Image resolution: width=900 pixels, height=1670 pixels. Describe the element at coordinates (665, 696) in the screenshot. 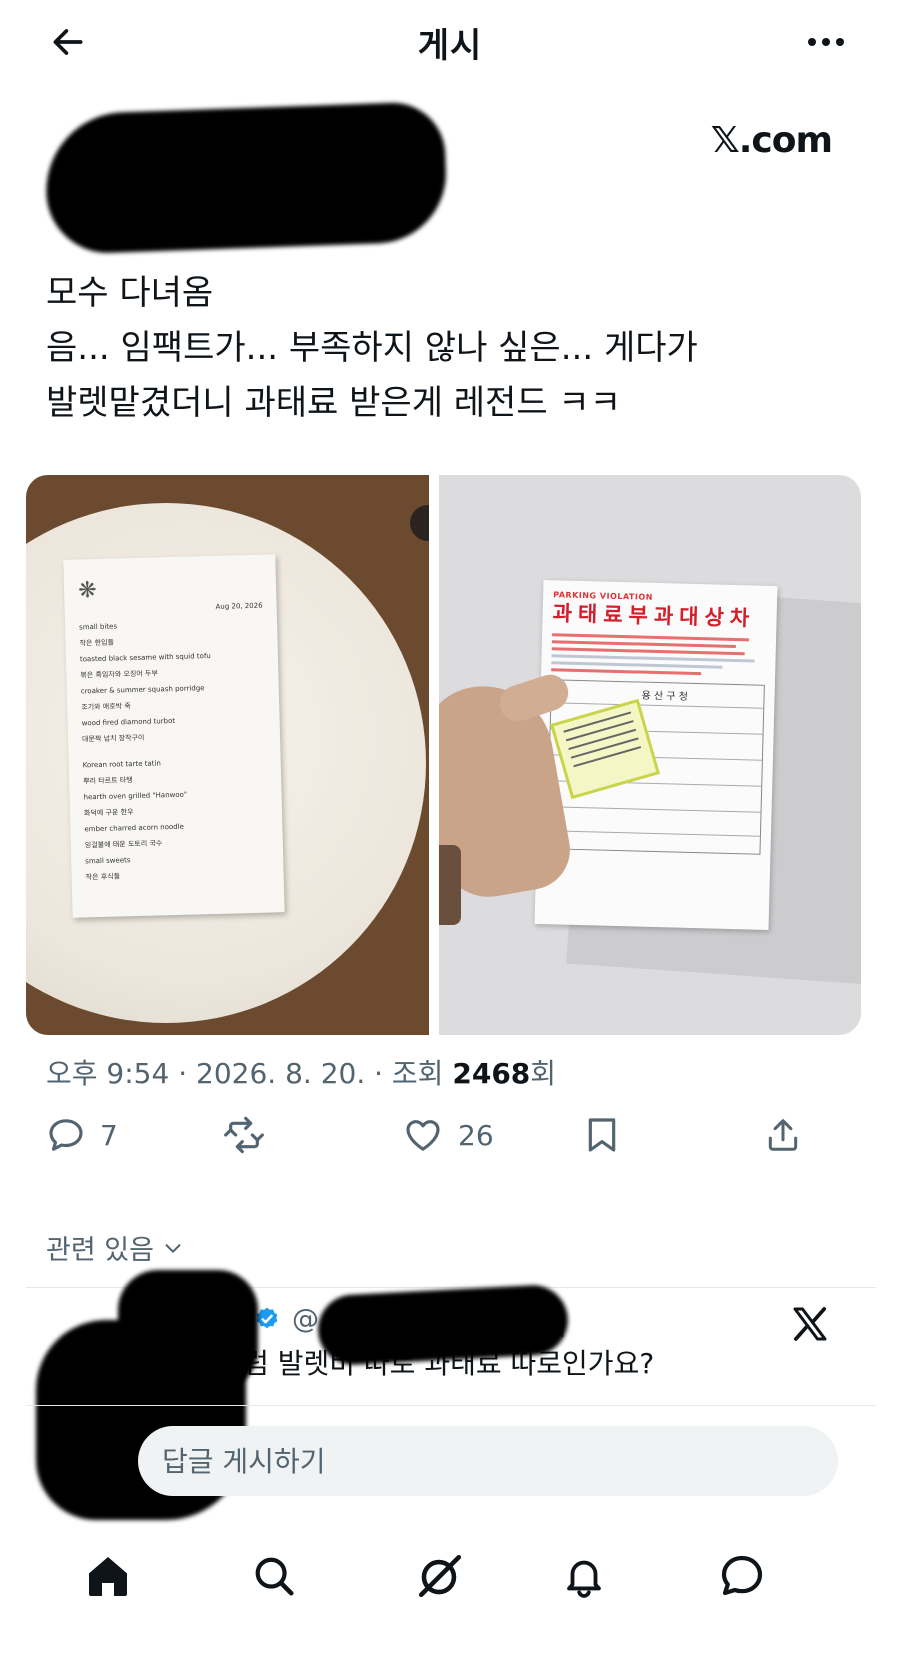

I see `ticket-table-header: 용 산 구 청` at that location.